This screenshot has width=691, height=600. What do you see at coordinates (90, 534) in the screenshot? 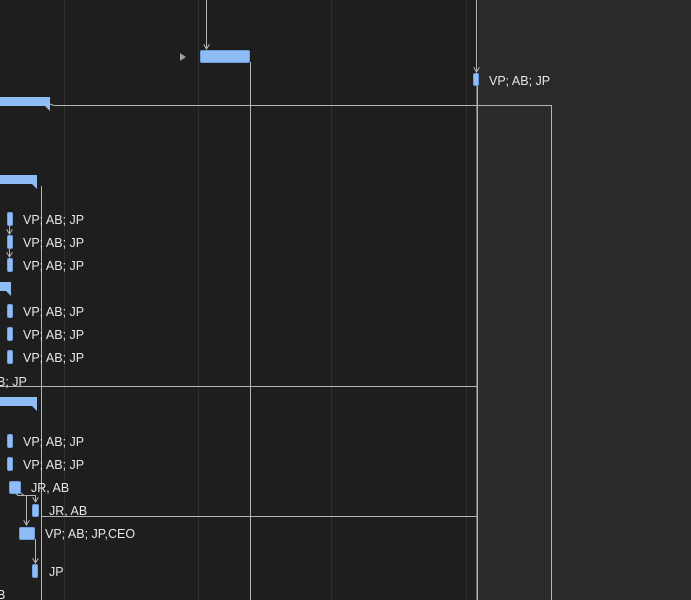
I see `task-resource-label: VP; AB; JP,CEO` at bounding box center [90, 534].